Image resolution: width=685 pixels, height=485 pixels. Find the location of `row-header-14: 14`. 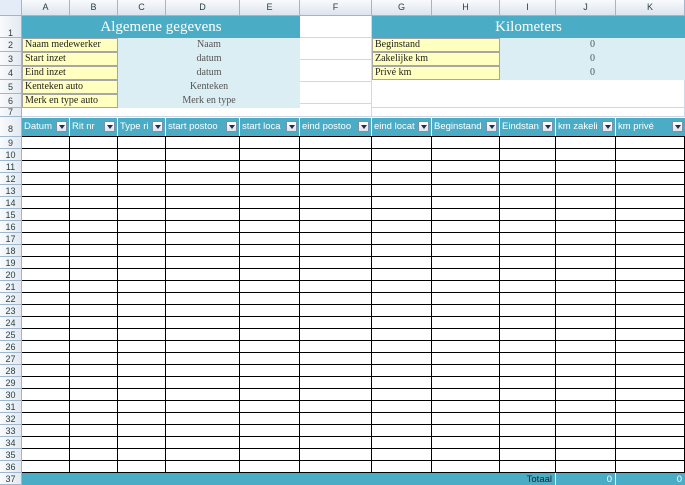

row-header-14: 14 is located at coordinates (11, 203).